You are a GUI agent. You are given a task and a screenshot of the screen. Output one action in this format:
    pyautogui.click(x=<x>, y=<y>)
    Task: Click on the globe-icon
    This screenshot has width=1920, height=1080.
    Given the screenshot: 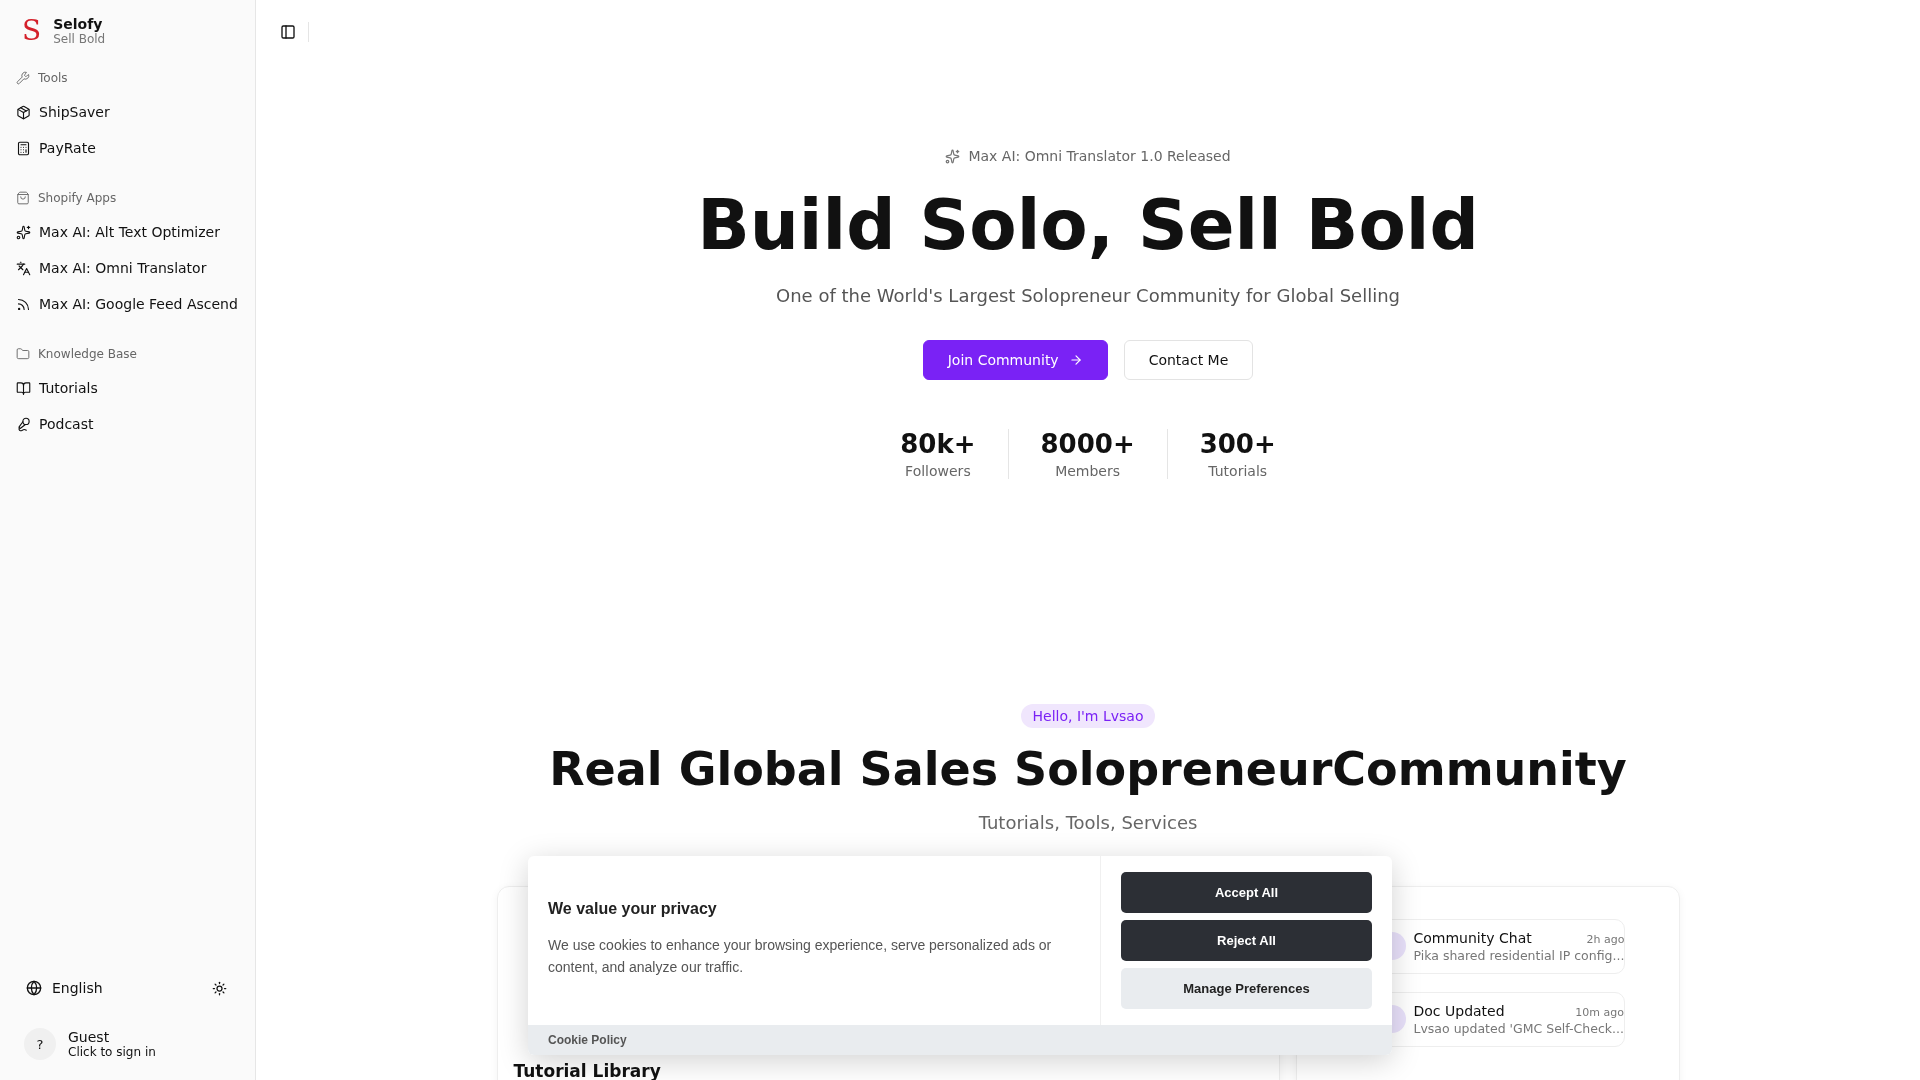 What is the action you would take?
    pyautogui.click(x=34, y=988)
    